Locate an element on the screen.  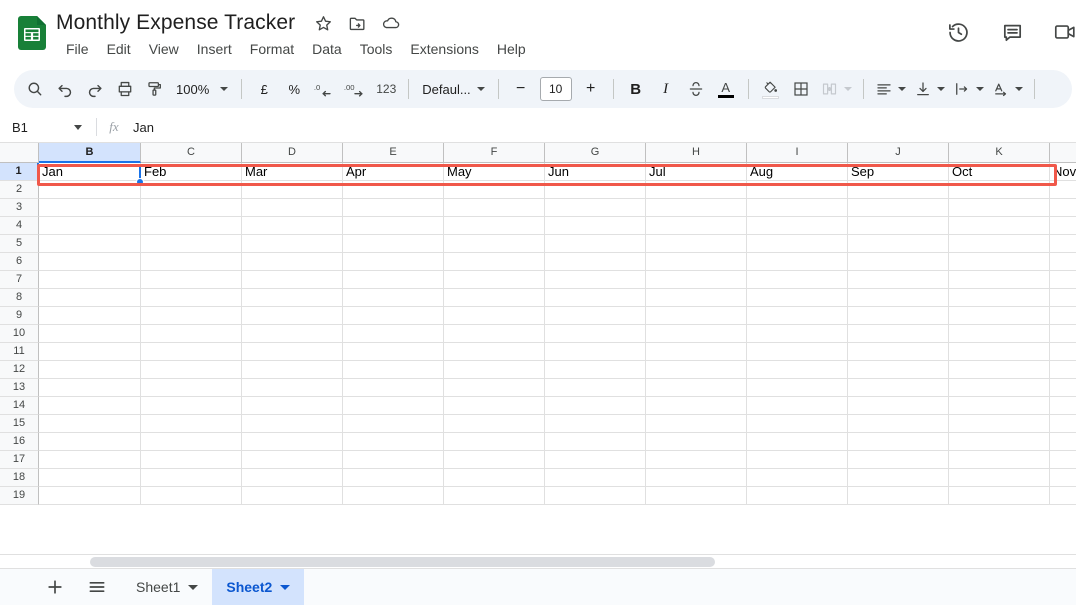
cell-F7 is located at coordinates (494, 280).